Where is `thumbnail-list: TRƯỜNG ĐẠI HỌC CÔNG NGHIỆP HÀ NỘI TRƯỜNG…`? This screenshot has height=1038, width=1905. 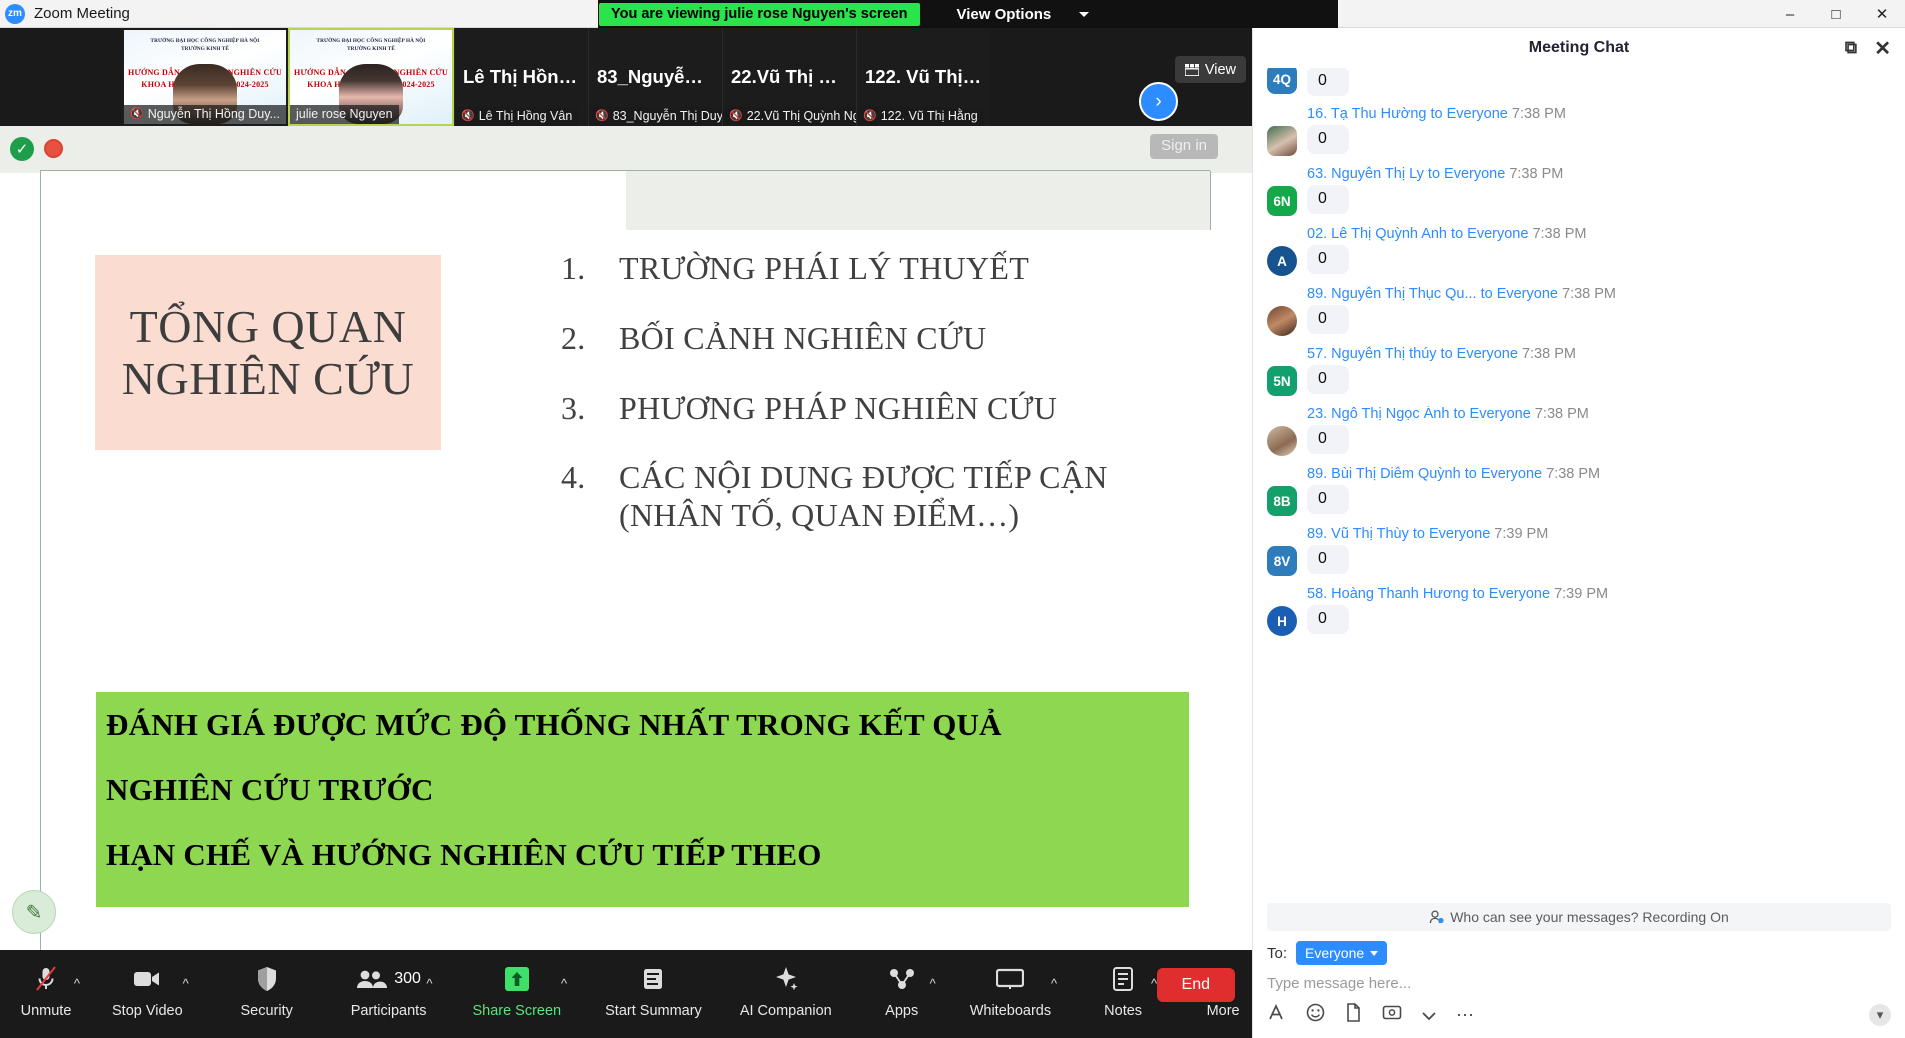 thumbnail-list: TRƯỜNG ĐẠI HỌC CÔNG NGHIỆP HÀ NỘI TRƯỜNG… is located at coordinates (556, 77).